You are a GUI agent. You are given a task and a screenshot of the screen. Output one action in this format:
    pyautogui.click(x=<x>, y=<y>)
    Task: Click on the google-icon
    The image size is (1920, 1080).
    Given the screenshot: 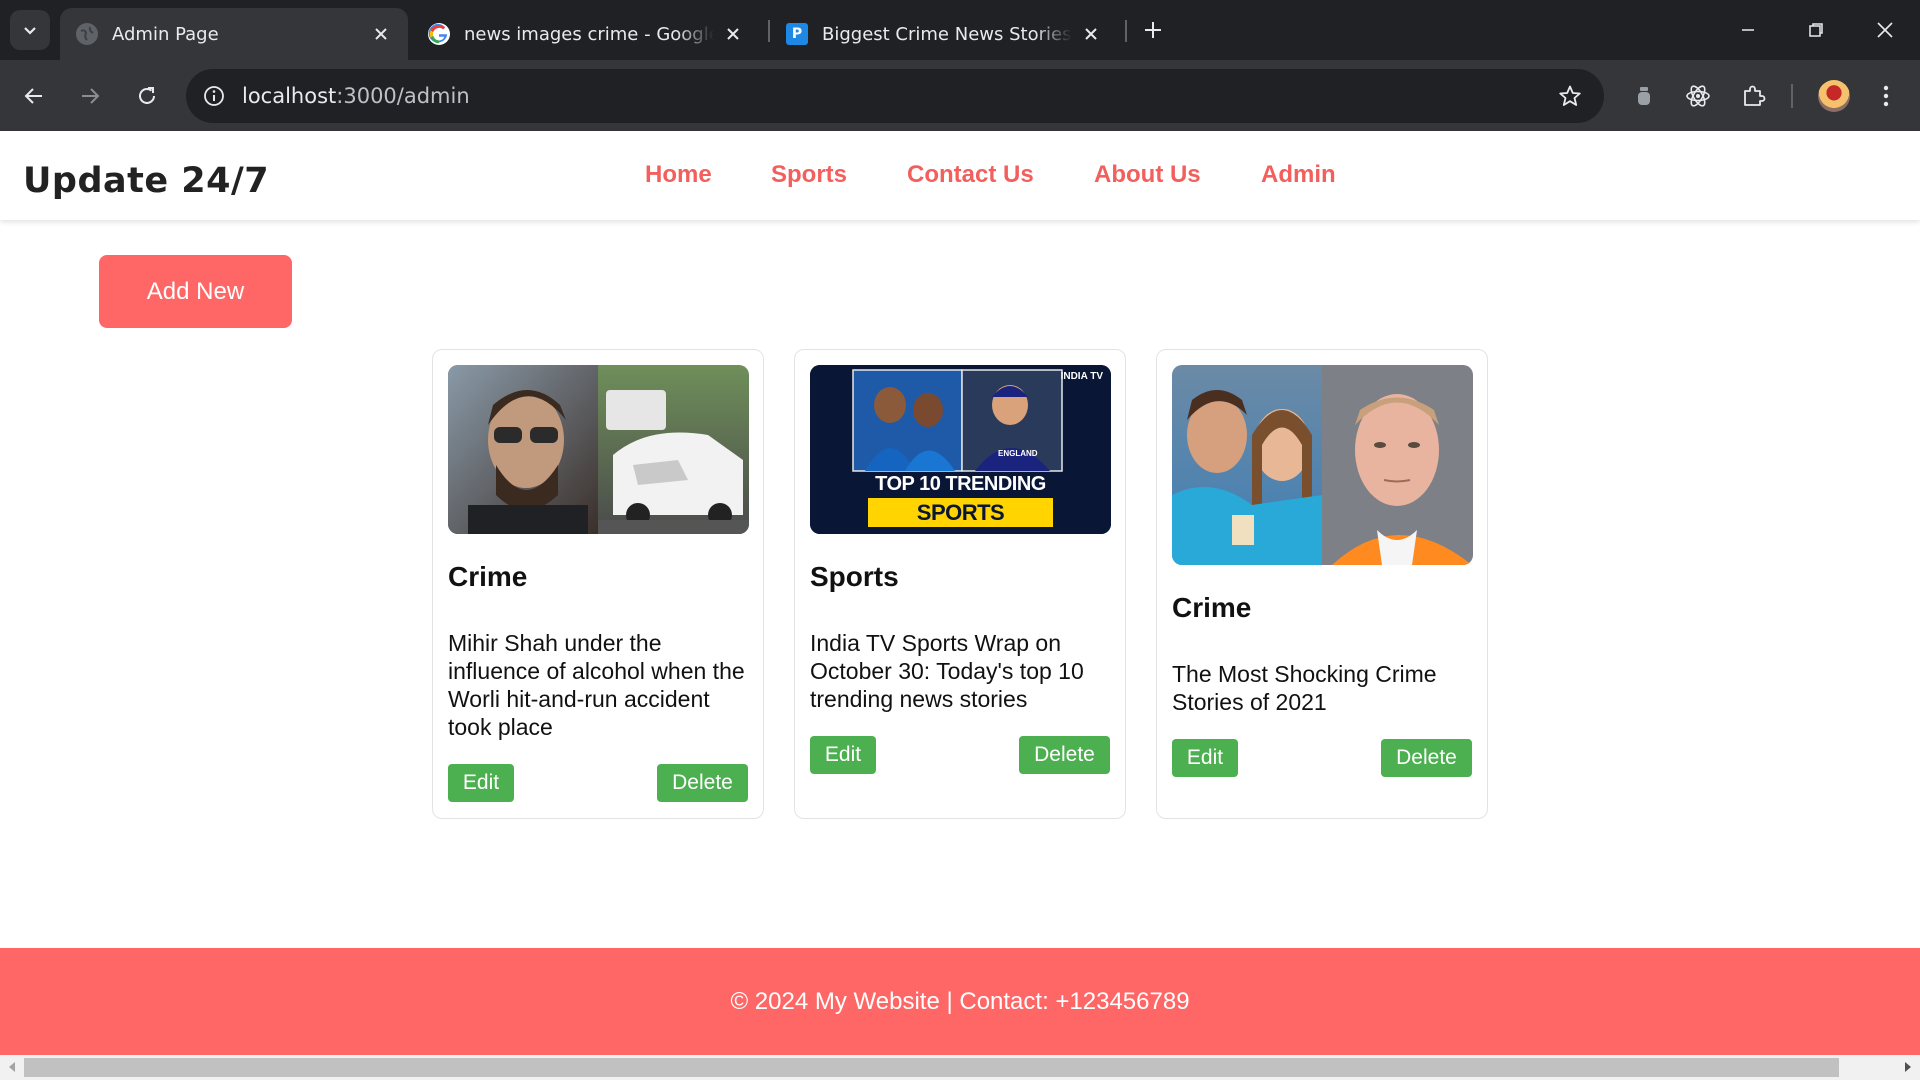 What is the action you would take?
    pyautogui.click(x=439, y=34)
    